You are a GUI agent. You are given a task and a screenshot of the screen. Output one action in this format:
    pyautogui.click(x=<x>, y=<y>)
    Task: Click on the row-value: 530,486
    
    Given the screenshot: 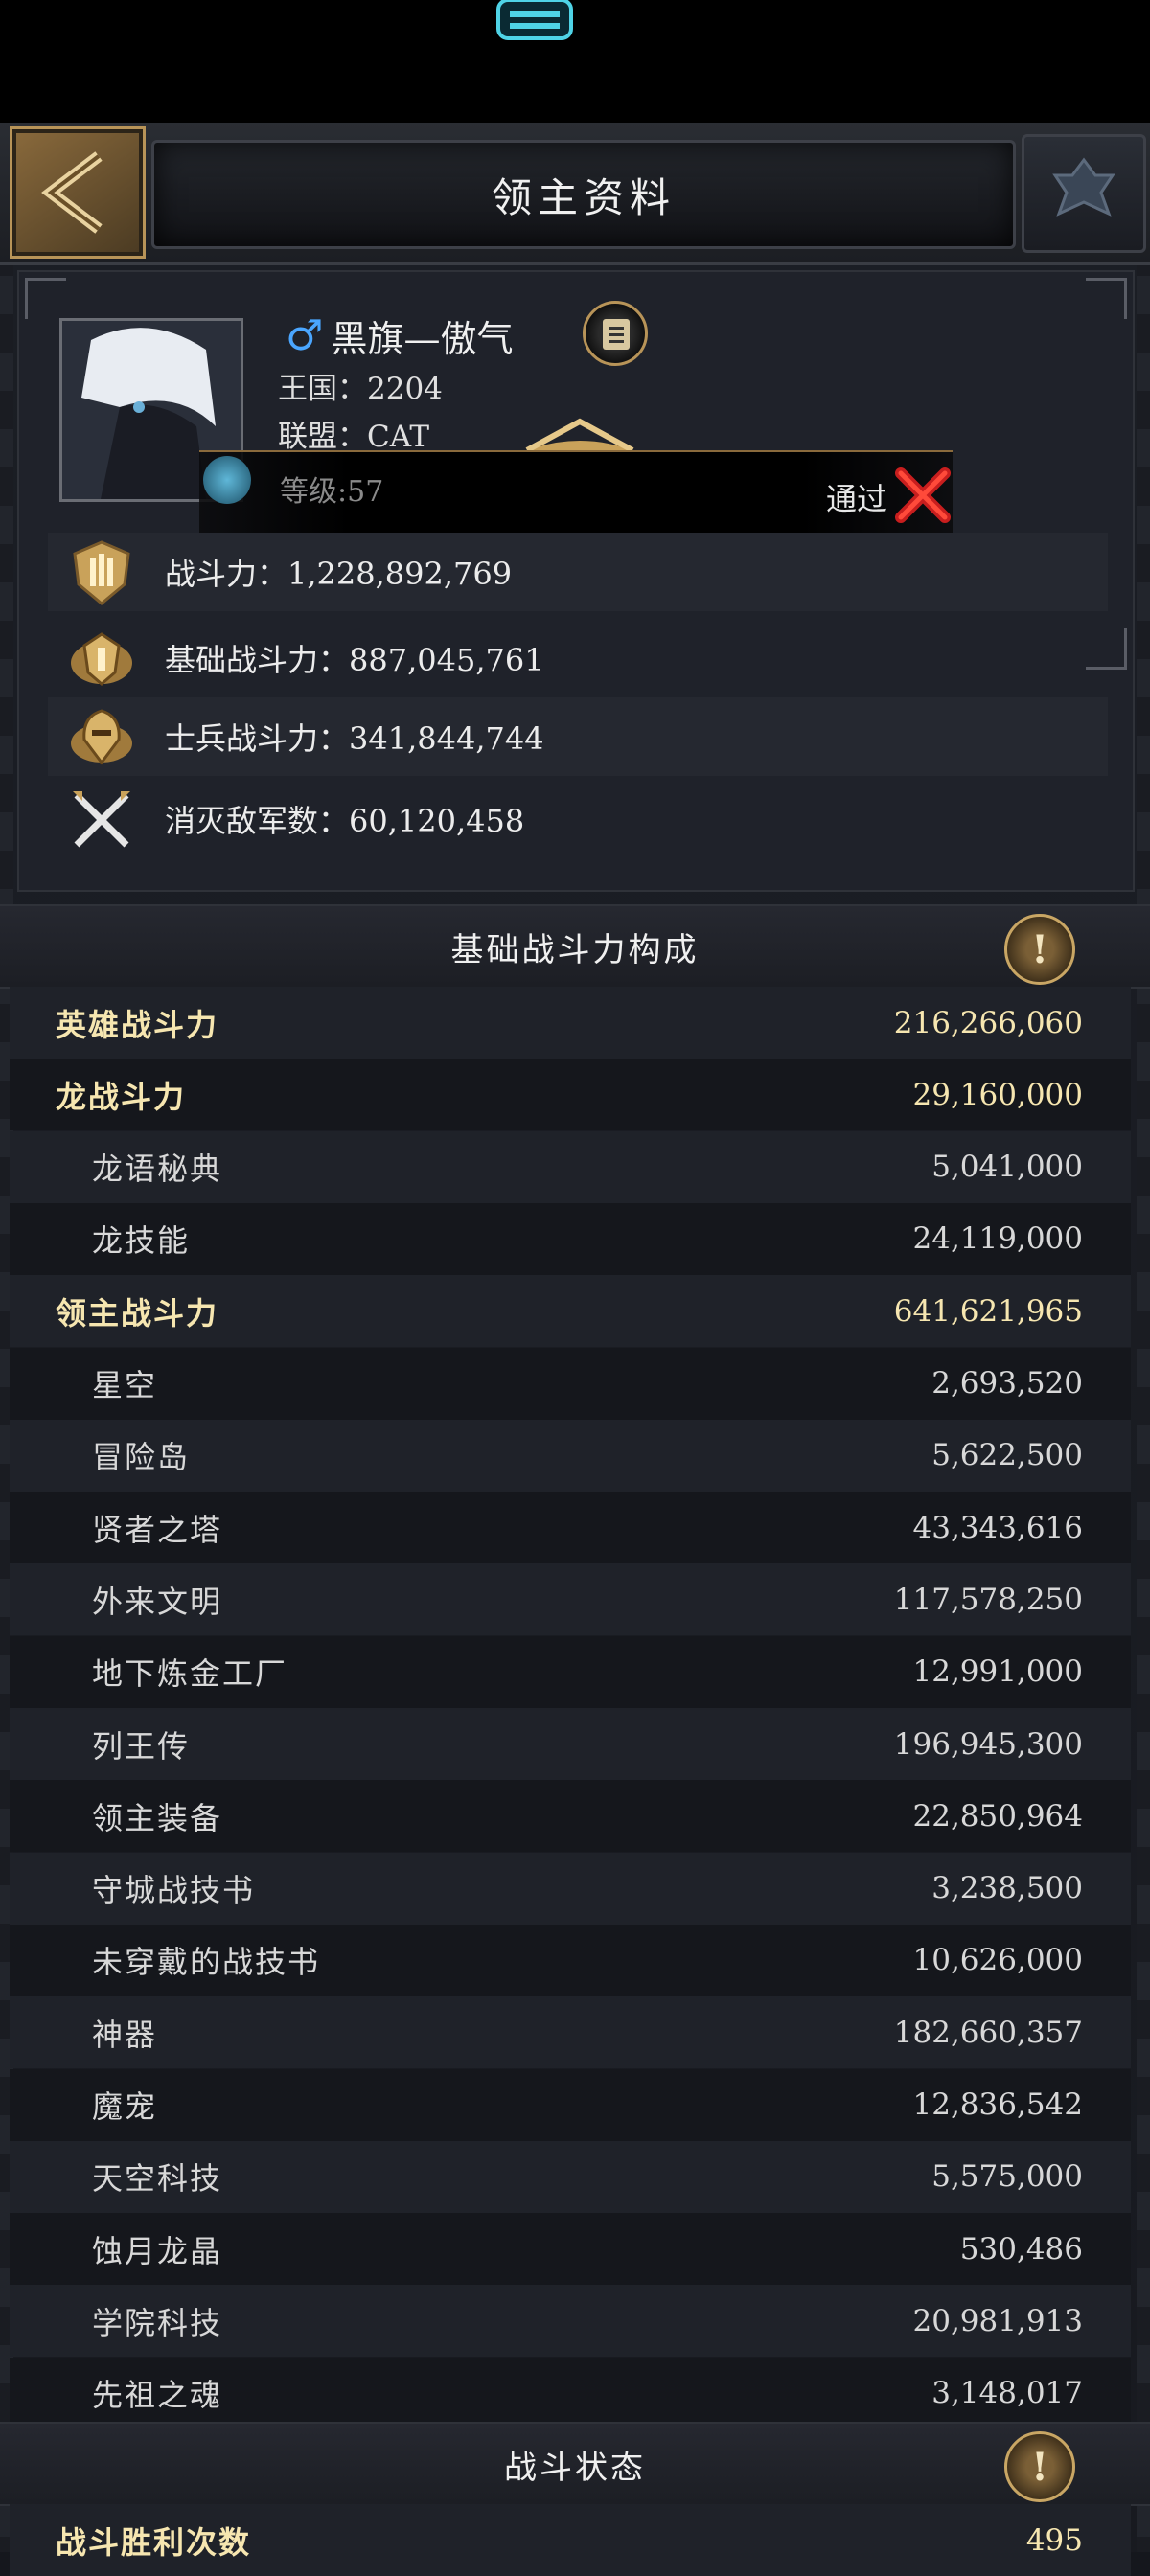 What is the action you would take?
    pyautogui.click(x=1021, y=2249)
    